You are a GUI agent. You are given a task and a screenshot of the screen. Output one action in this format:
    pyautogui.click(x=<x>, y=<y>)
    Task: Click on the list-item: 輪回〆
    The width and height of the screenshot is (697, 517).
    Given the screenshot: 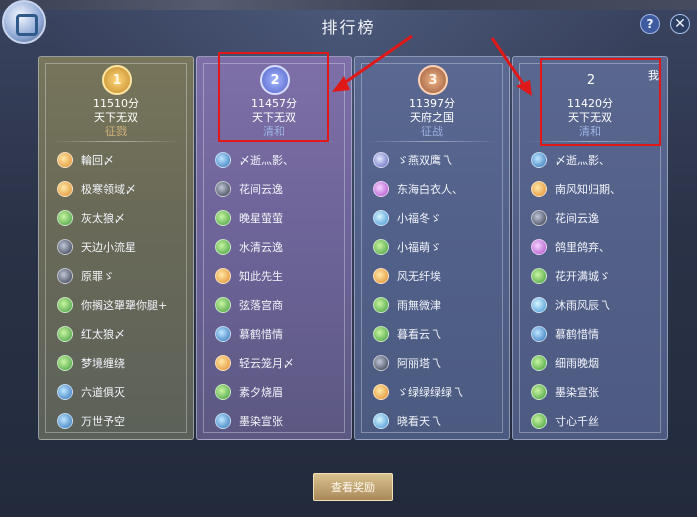 What is the action you would take?
    pyautogui.click(x=123, y=159)
    